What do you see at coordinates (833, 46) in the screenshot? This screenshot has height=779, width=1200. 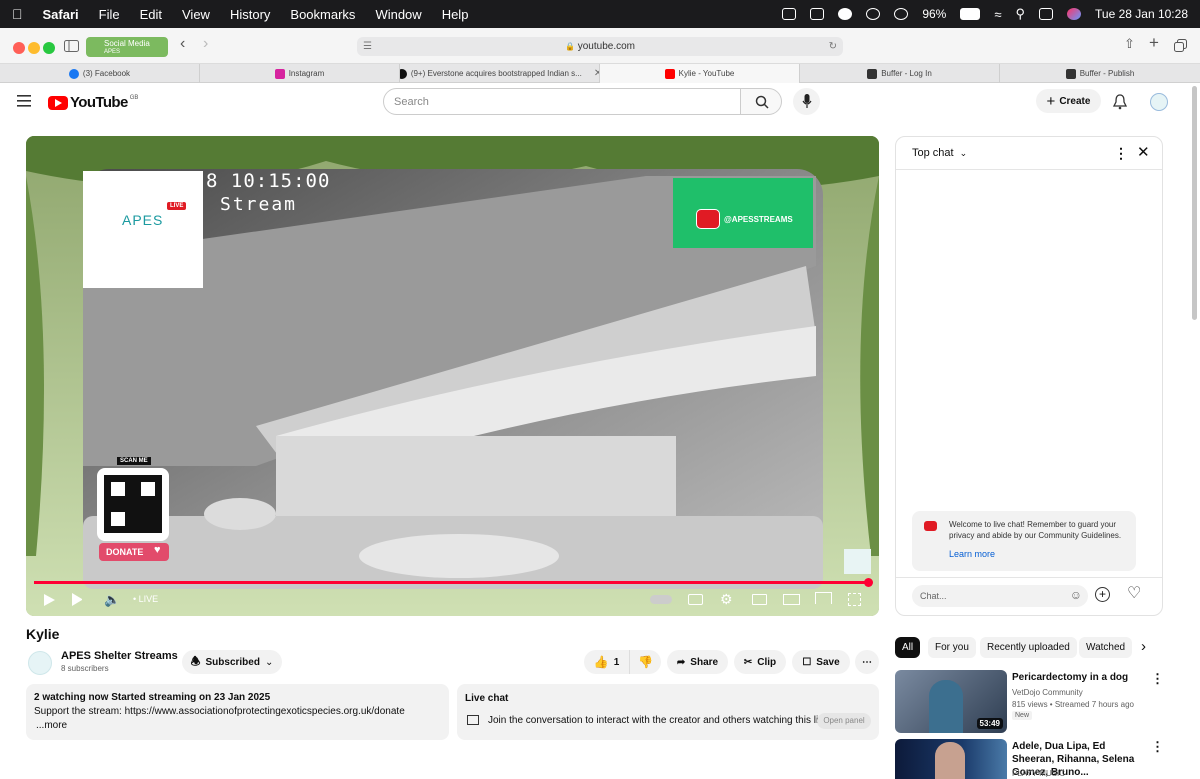 I see `reload-icon: ↻` at bounding box center [833, 46].